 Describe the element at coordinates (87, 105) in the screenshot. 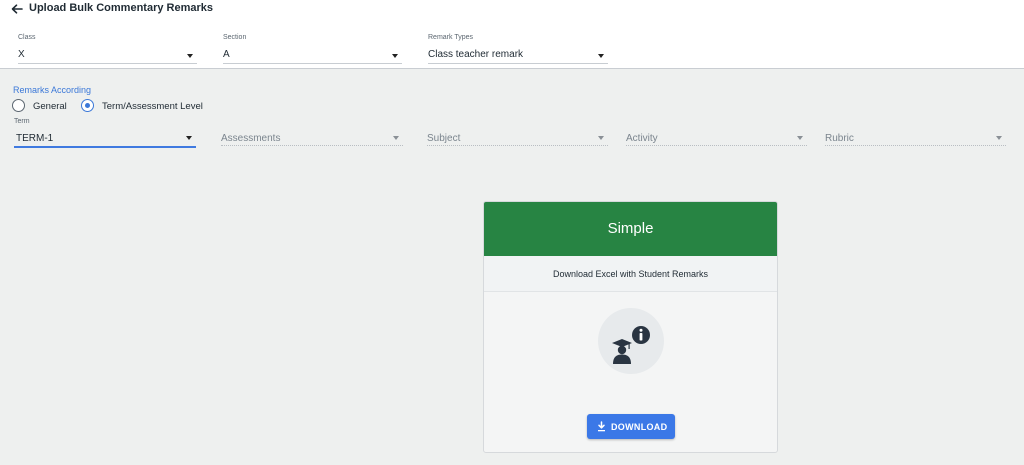

I see `radio-term-assessment` at that location.